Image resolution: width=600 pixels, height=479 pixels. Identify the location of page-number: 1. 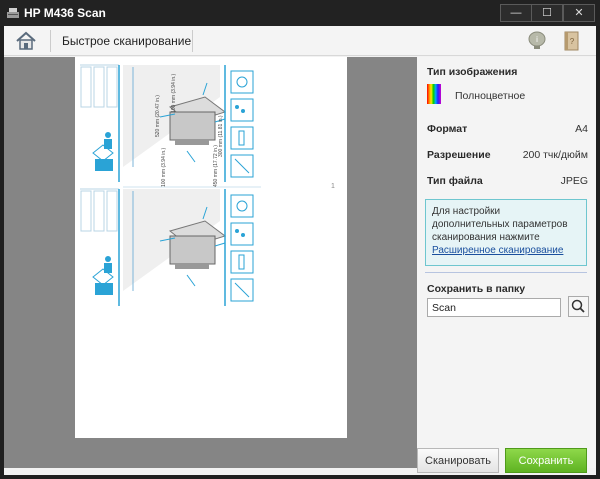
(333, 186).